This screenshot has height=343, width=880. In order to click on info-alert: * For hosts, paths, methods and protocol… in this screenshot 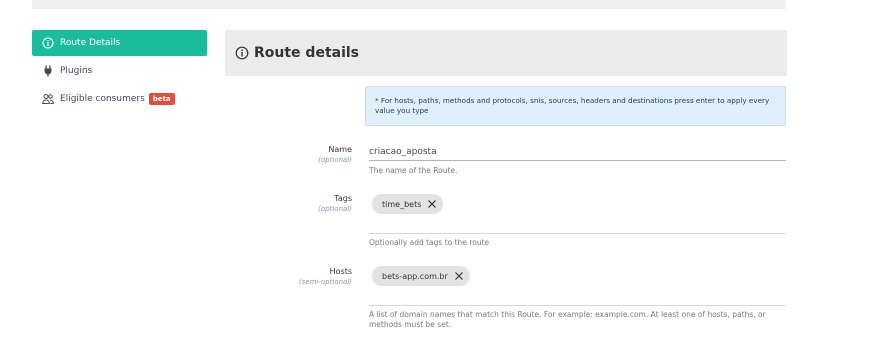, I will do `click(575, 106)`.